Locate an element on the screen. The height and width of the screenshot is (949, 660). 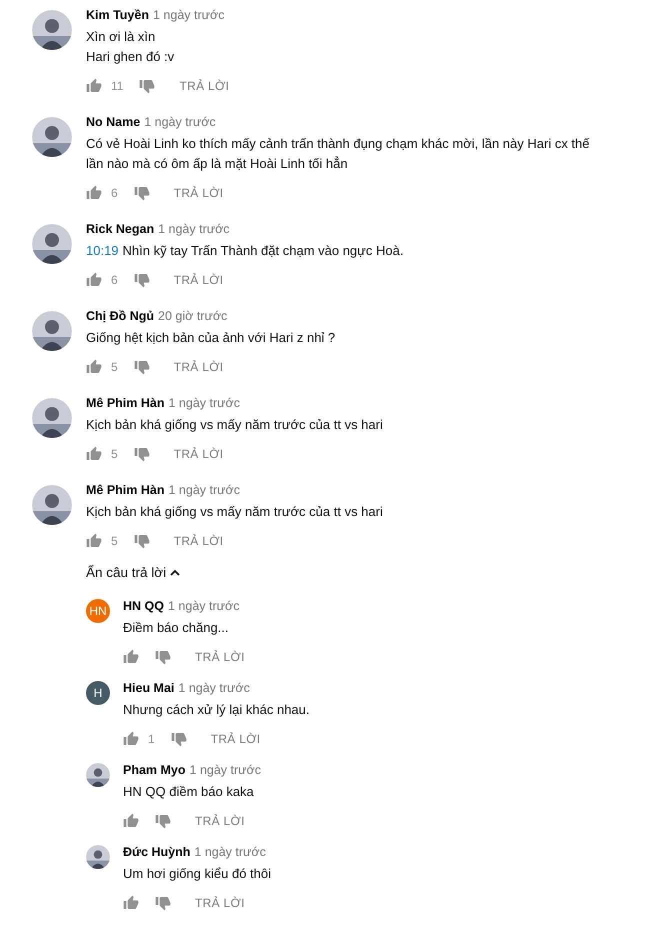
author-name: Rick Negan is located at coordinates (120, 229).